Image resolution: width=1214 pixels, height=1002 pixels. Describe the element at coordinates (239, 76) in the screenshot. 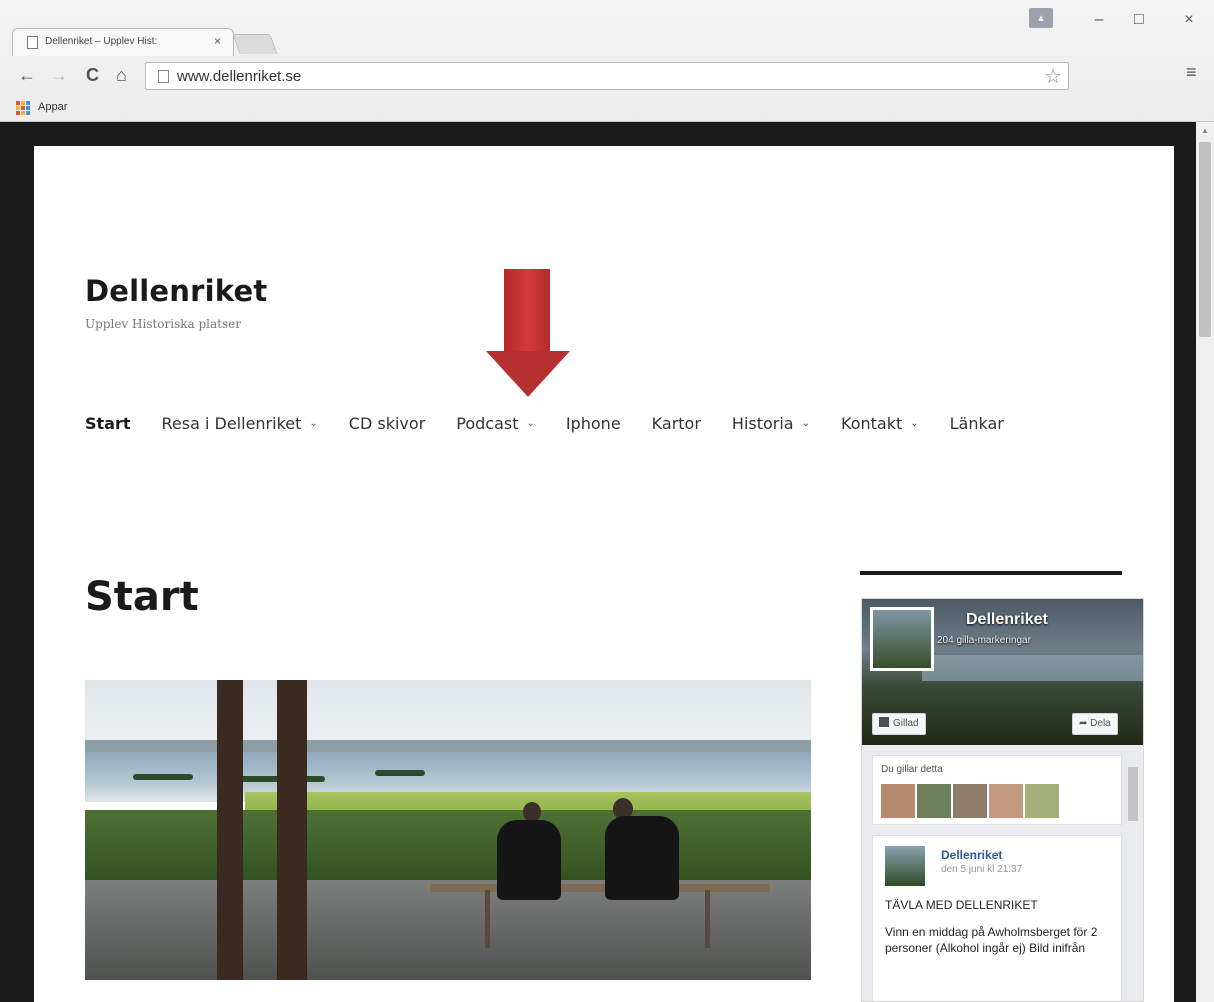

I see `url-text: www.dellenriket.se` at that location.